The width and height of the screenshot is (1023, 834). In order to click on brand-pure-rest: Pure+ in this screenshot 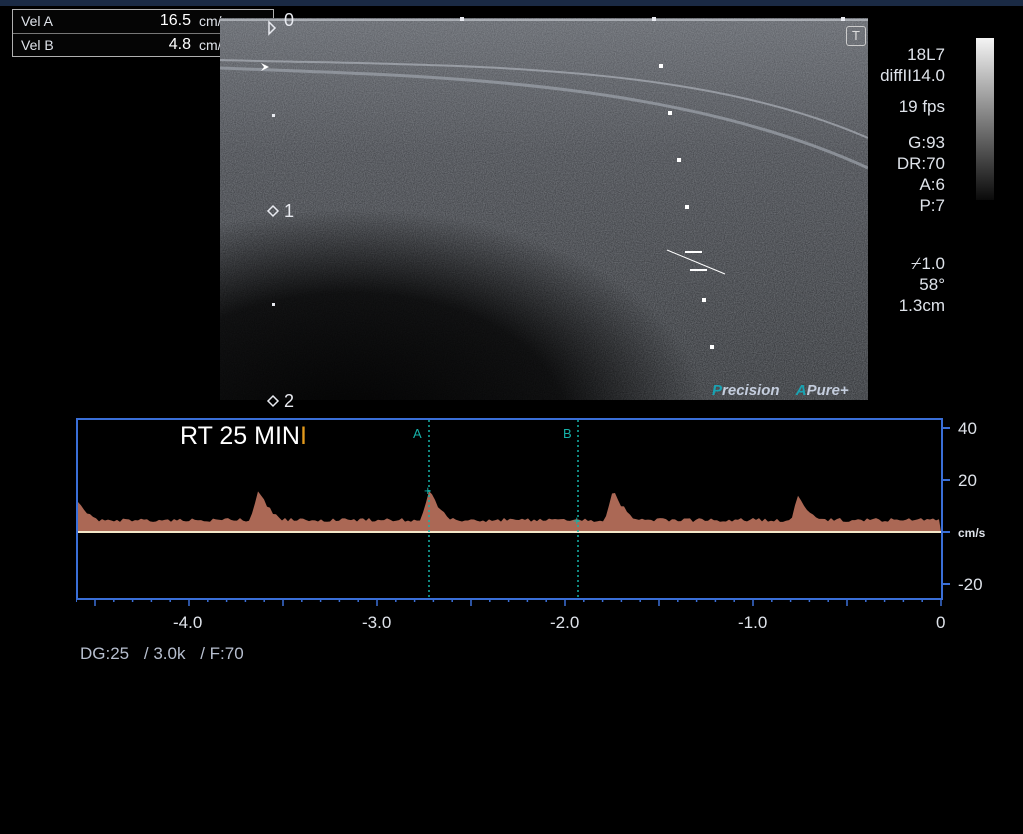, I will do `click(828, 390)`.